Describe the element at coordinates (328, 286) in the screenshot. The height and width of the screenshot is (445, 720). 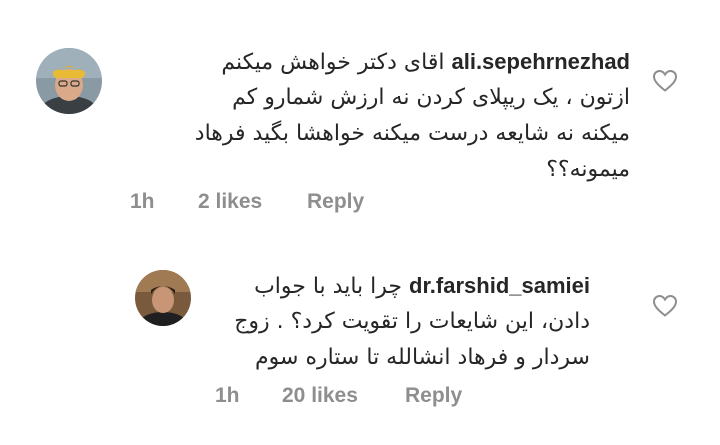
I see `comment-text: چرا باید با جواب` at that location.